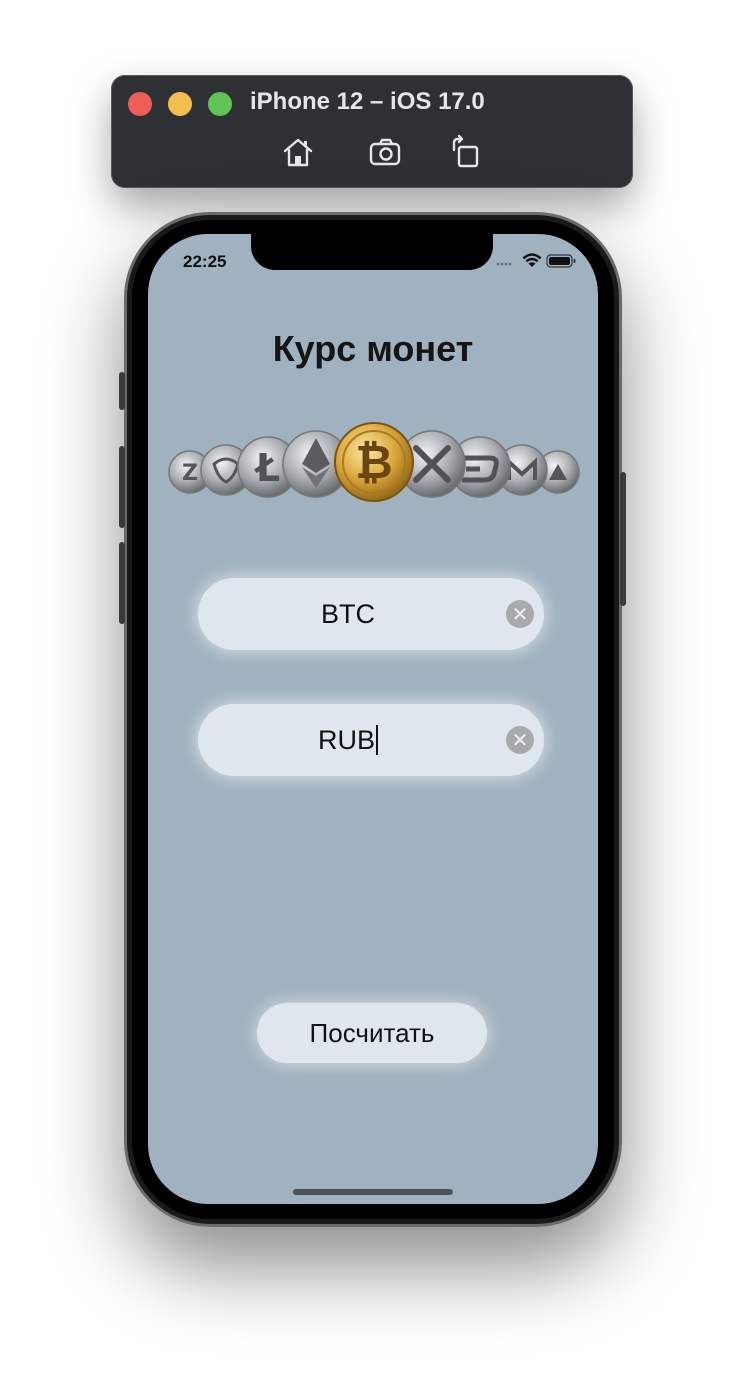 The height and width of the screenshot is (1378, 744). What do you see at coordinates (466, 152) in the screenshot?
I see `rotate-icon` at bounding box center [466, 152].